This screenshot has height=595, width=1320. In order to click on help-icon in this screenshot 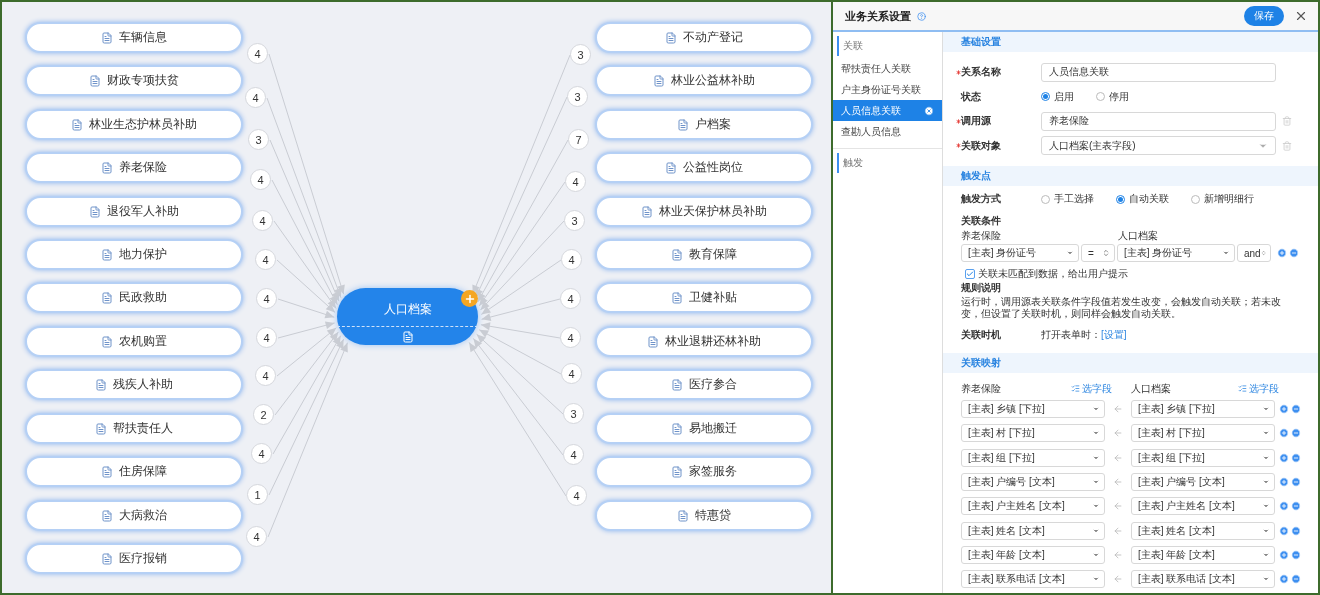, I will do `click(921, 16)`.